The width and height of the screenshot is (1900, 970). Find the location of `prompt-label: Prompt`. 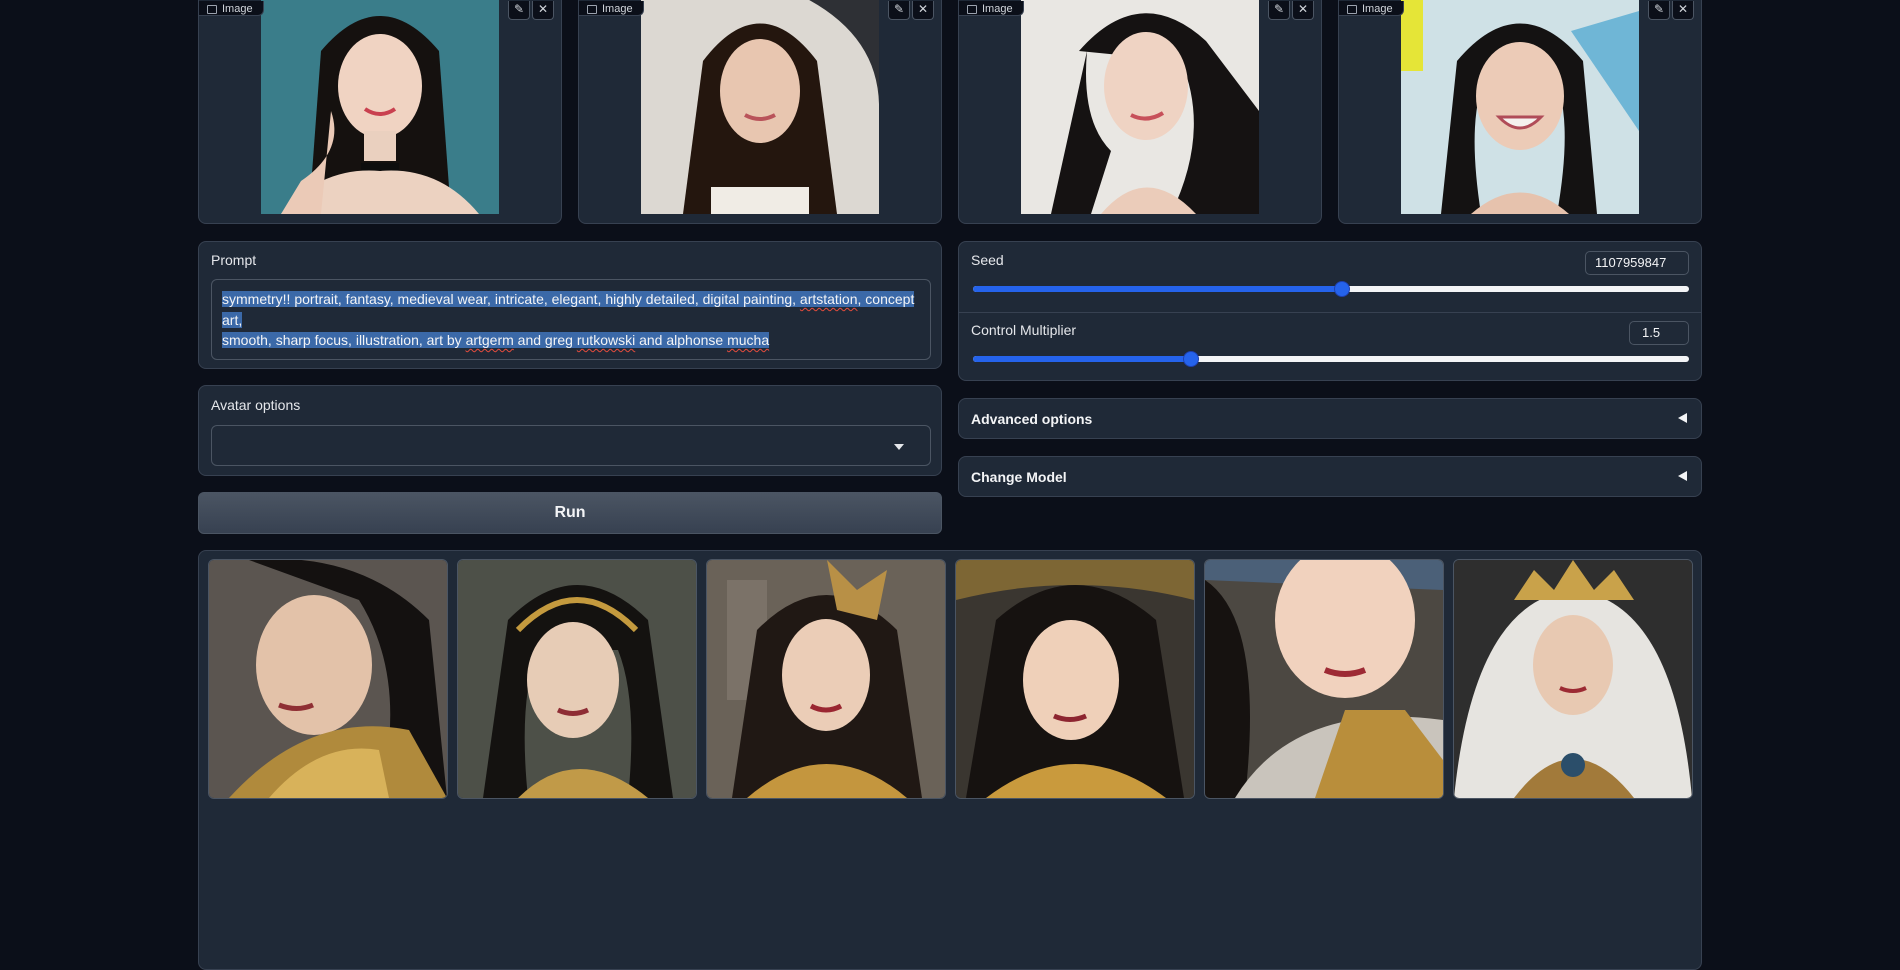

prompt-label: Prompt is located at coordinates (234, 260).